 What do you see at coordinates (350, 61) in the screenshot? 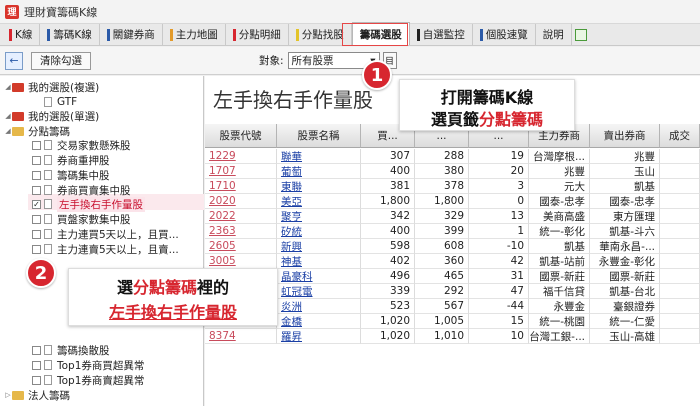
I see `toolbar: ← 清除勾選 對象: 所有股票 ▾ 目` at bounding box center [350, 61].